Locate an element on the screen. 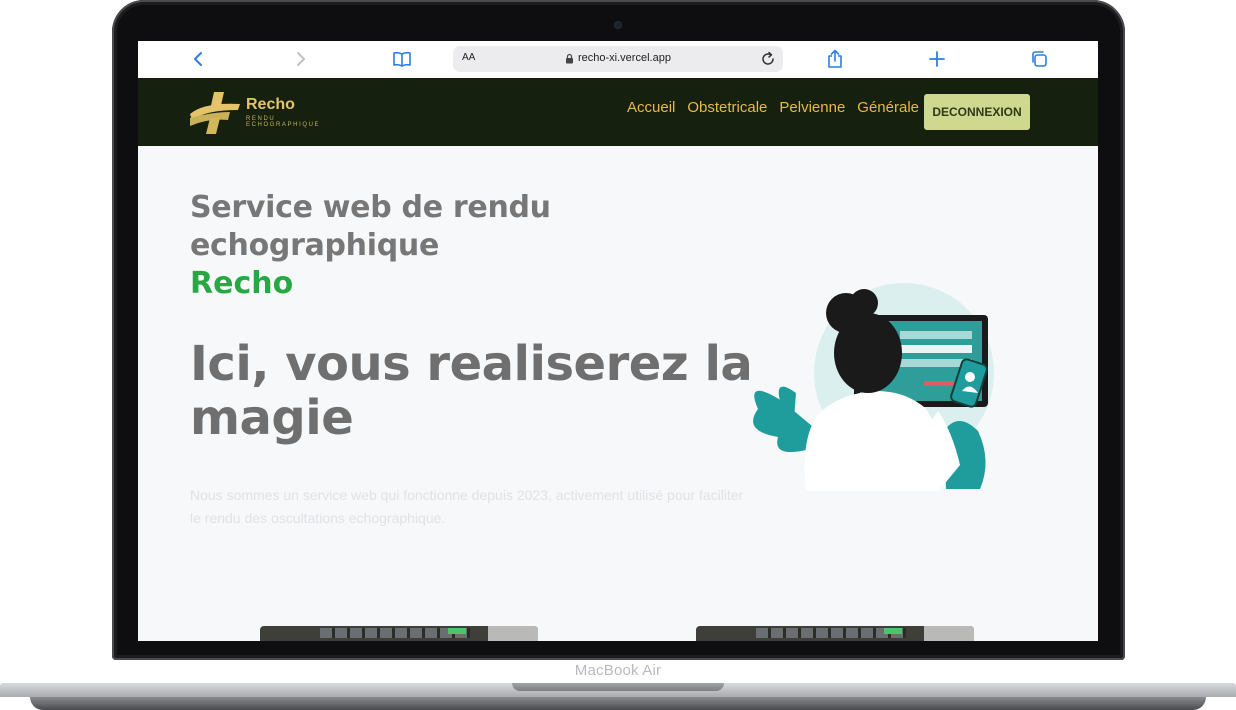 Image resolution: width=1236 pixels, height=710 pixels. browser-toolbar: AA recho-xi.vercel.app is located at coordinates (618, 60).